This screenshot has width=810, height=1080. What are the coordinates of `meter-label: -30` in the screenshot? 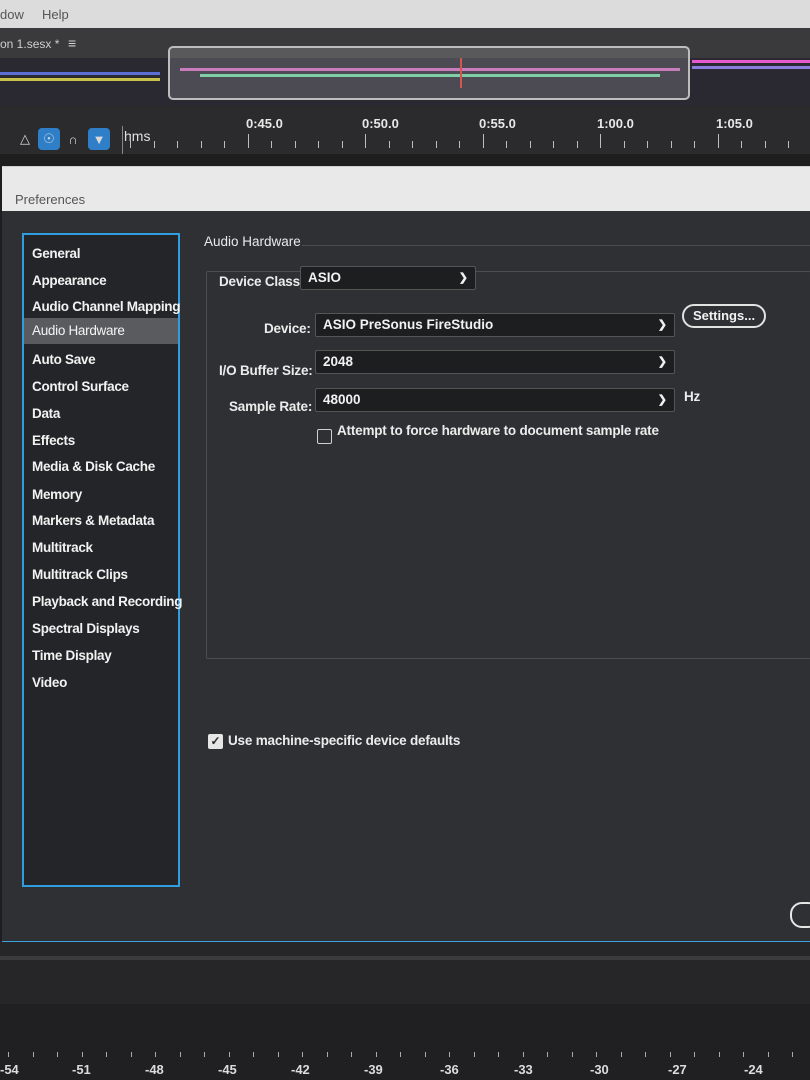 It's located at (599, 1069).